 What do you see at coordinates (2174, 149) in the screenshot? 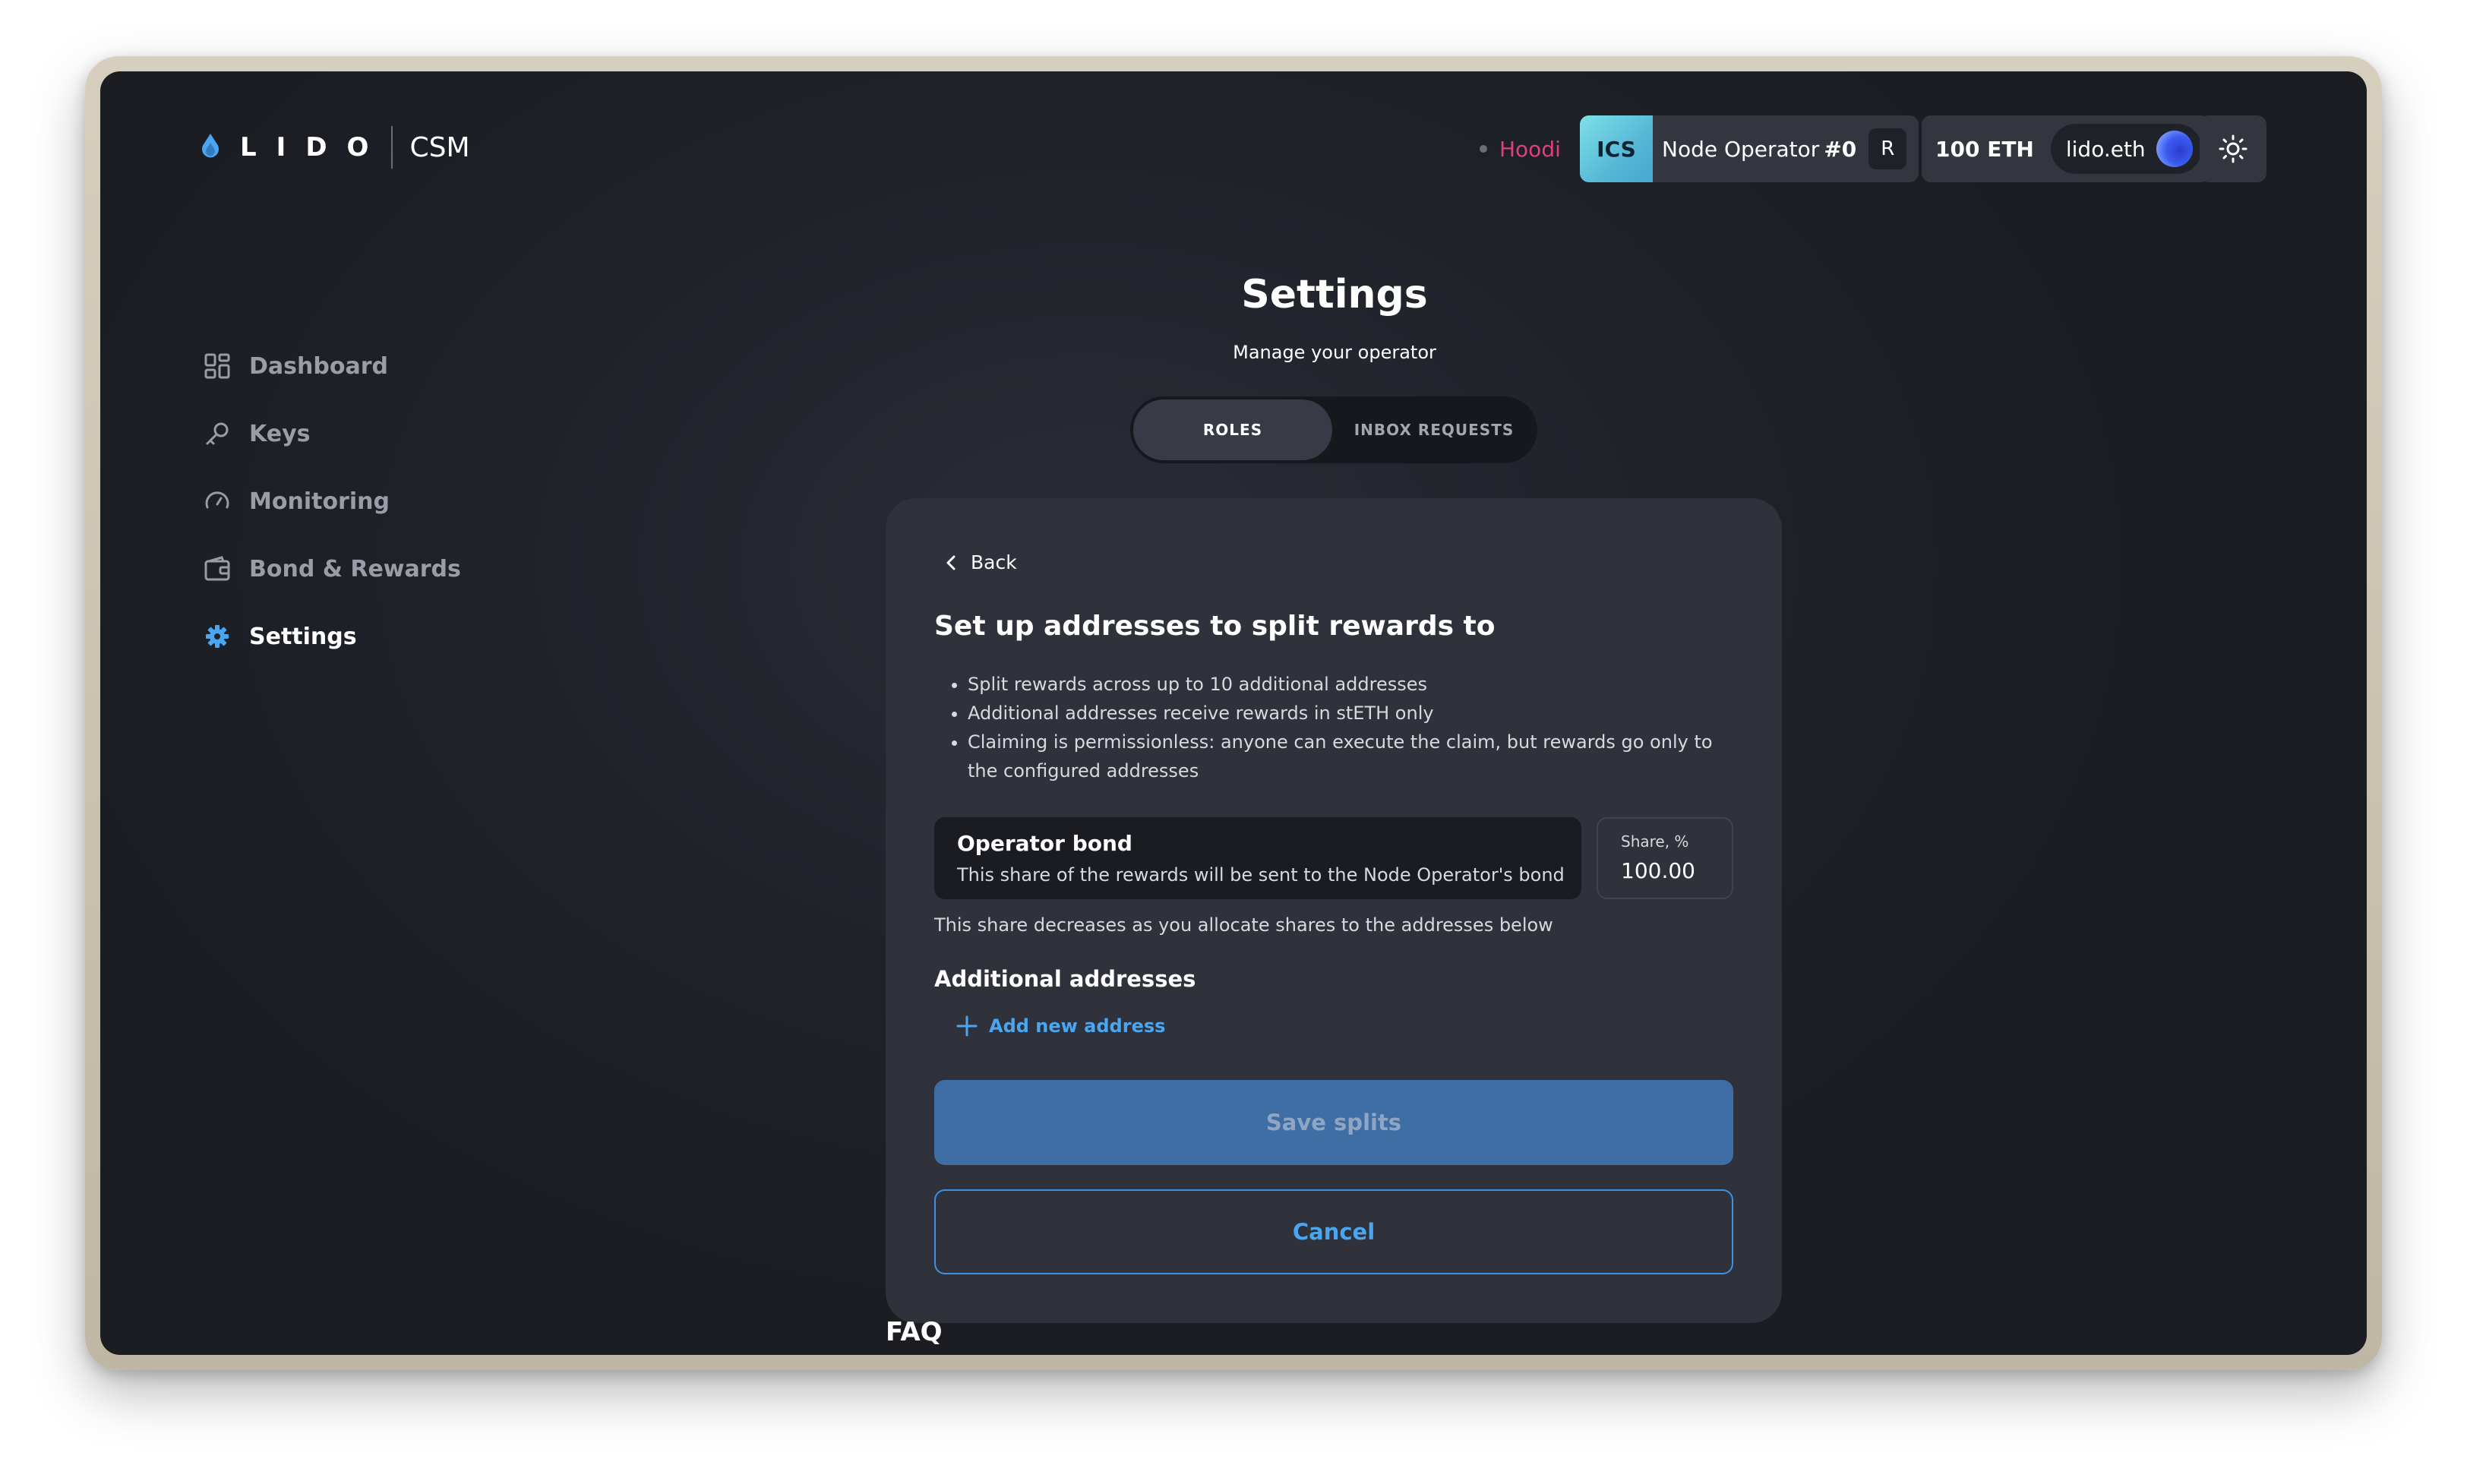
I see `avatar` at bounding box center [2174, 149].